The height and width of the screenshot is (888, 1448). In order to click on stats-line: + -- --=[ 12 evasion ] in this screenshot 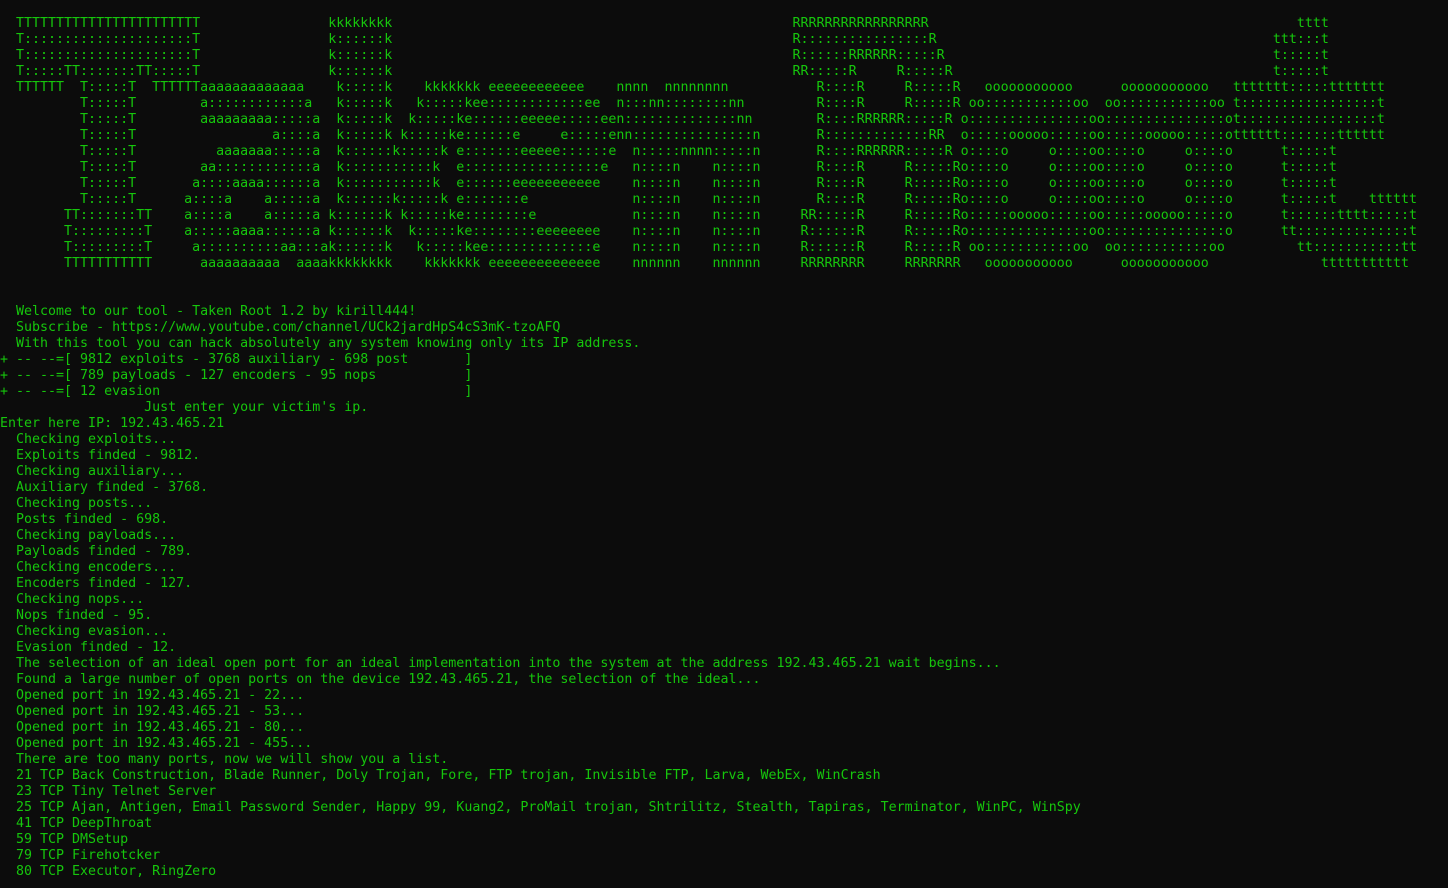, I will do `click(236, 391)`.